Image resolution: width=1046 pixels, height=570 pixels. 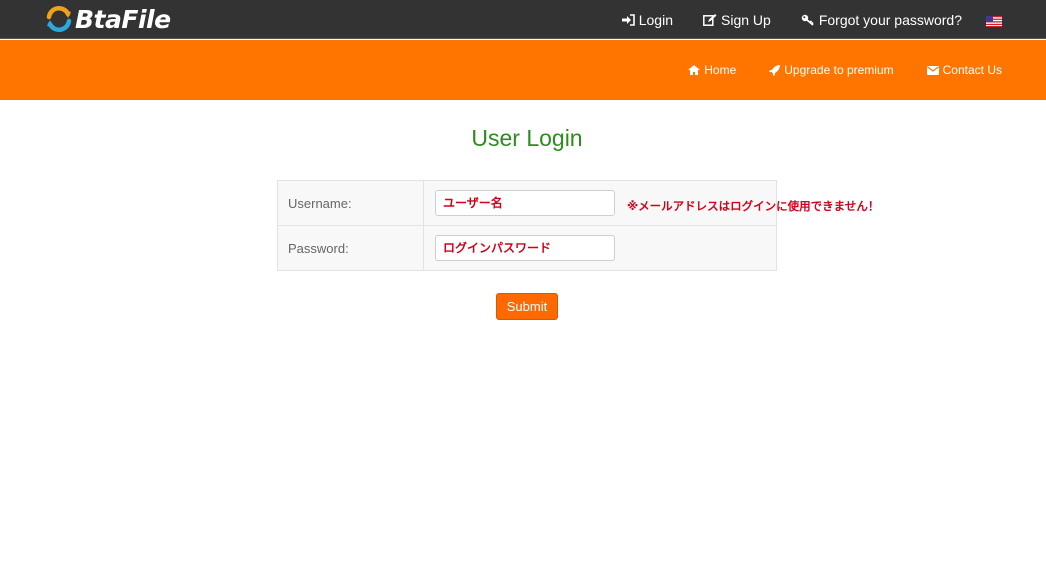 What do you see at coordinates (807, 20) in the screenshot?
I see `key-icon` at bounding box center [807, 20].